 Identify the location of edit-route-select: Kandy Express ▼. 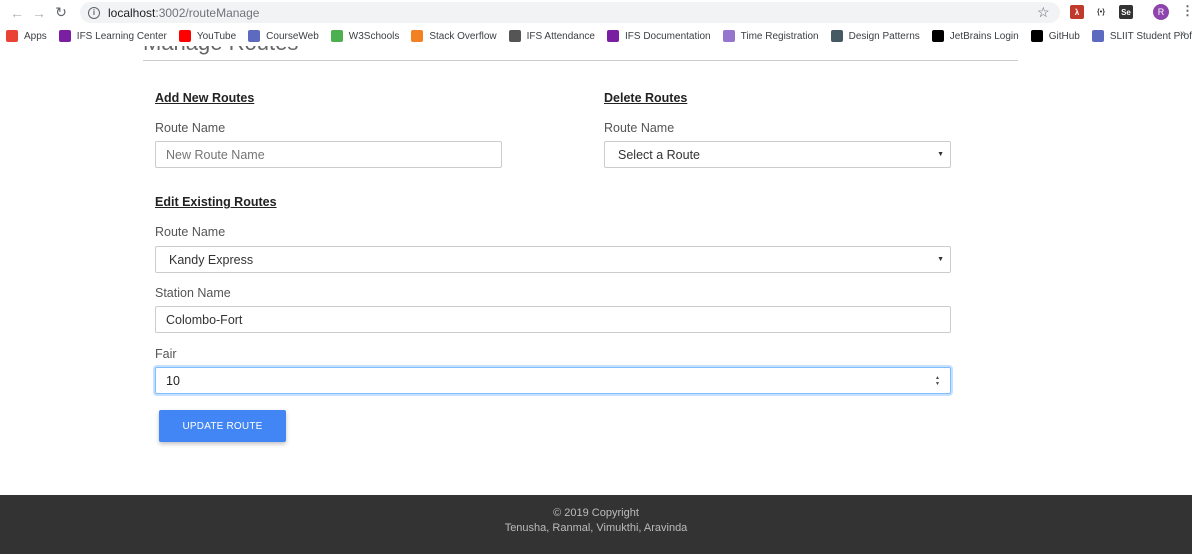
(553, 259).